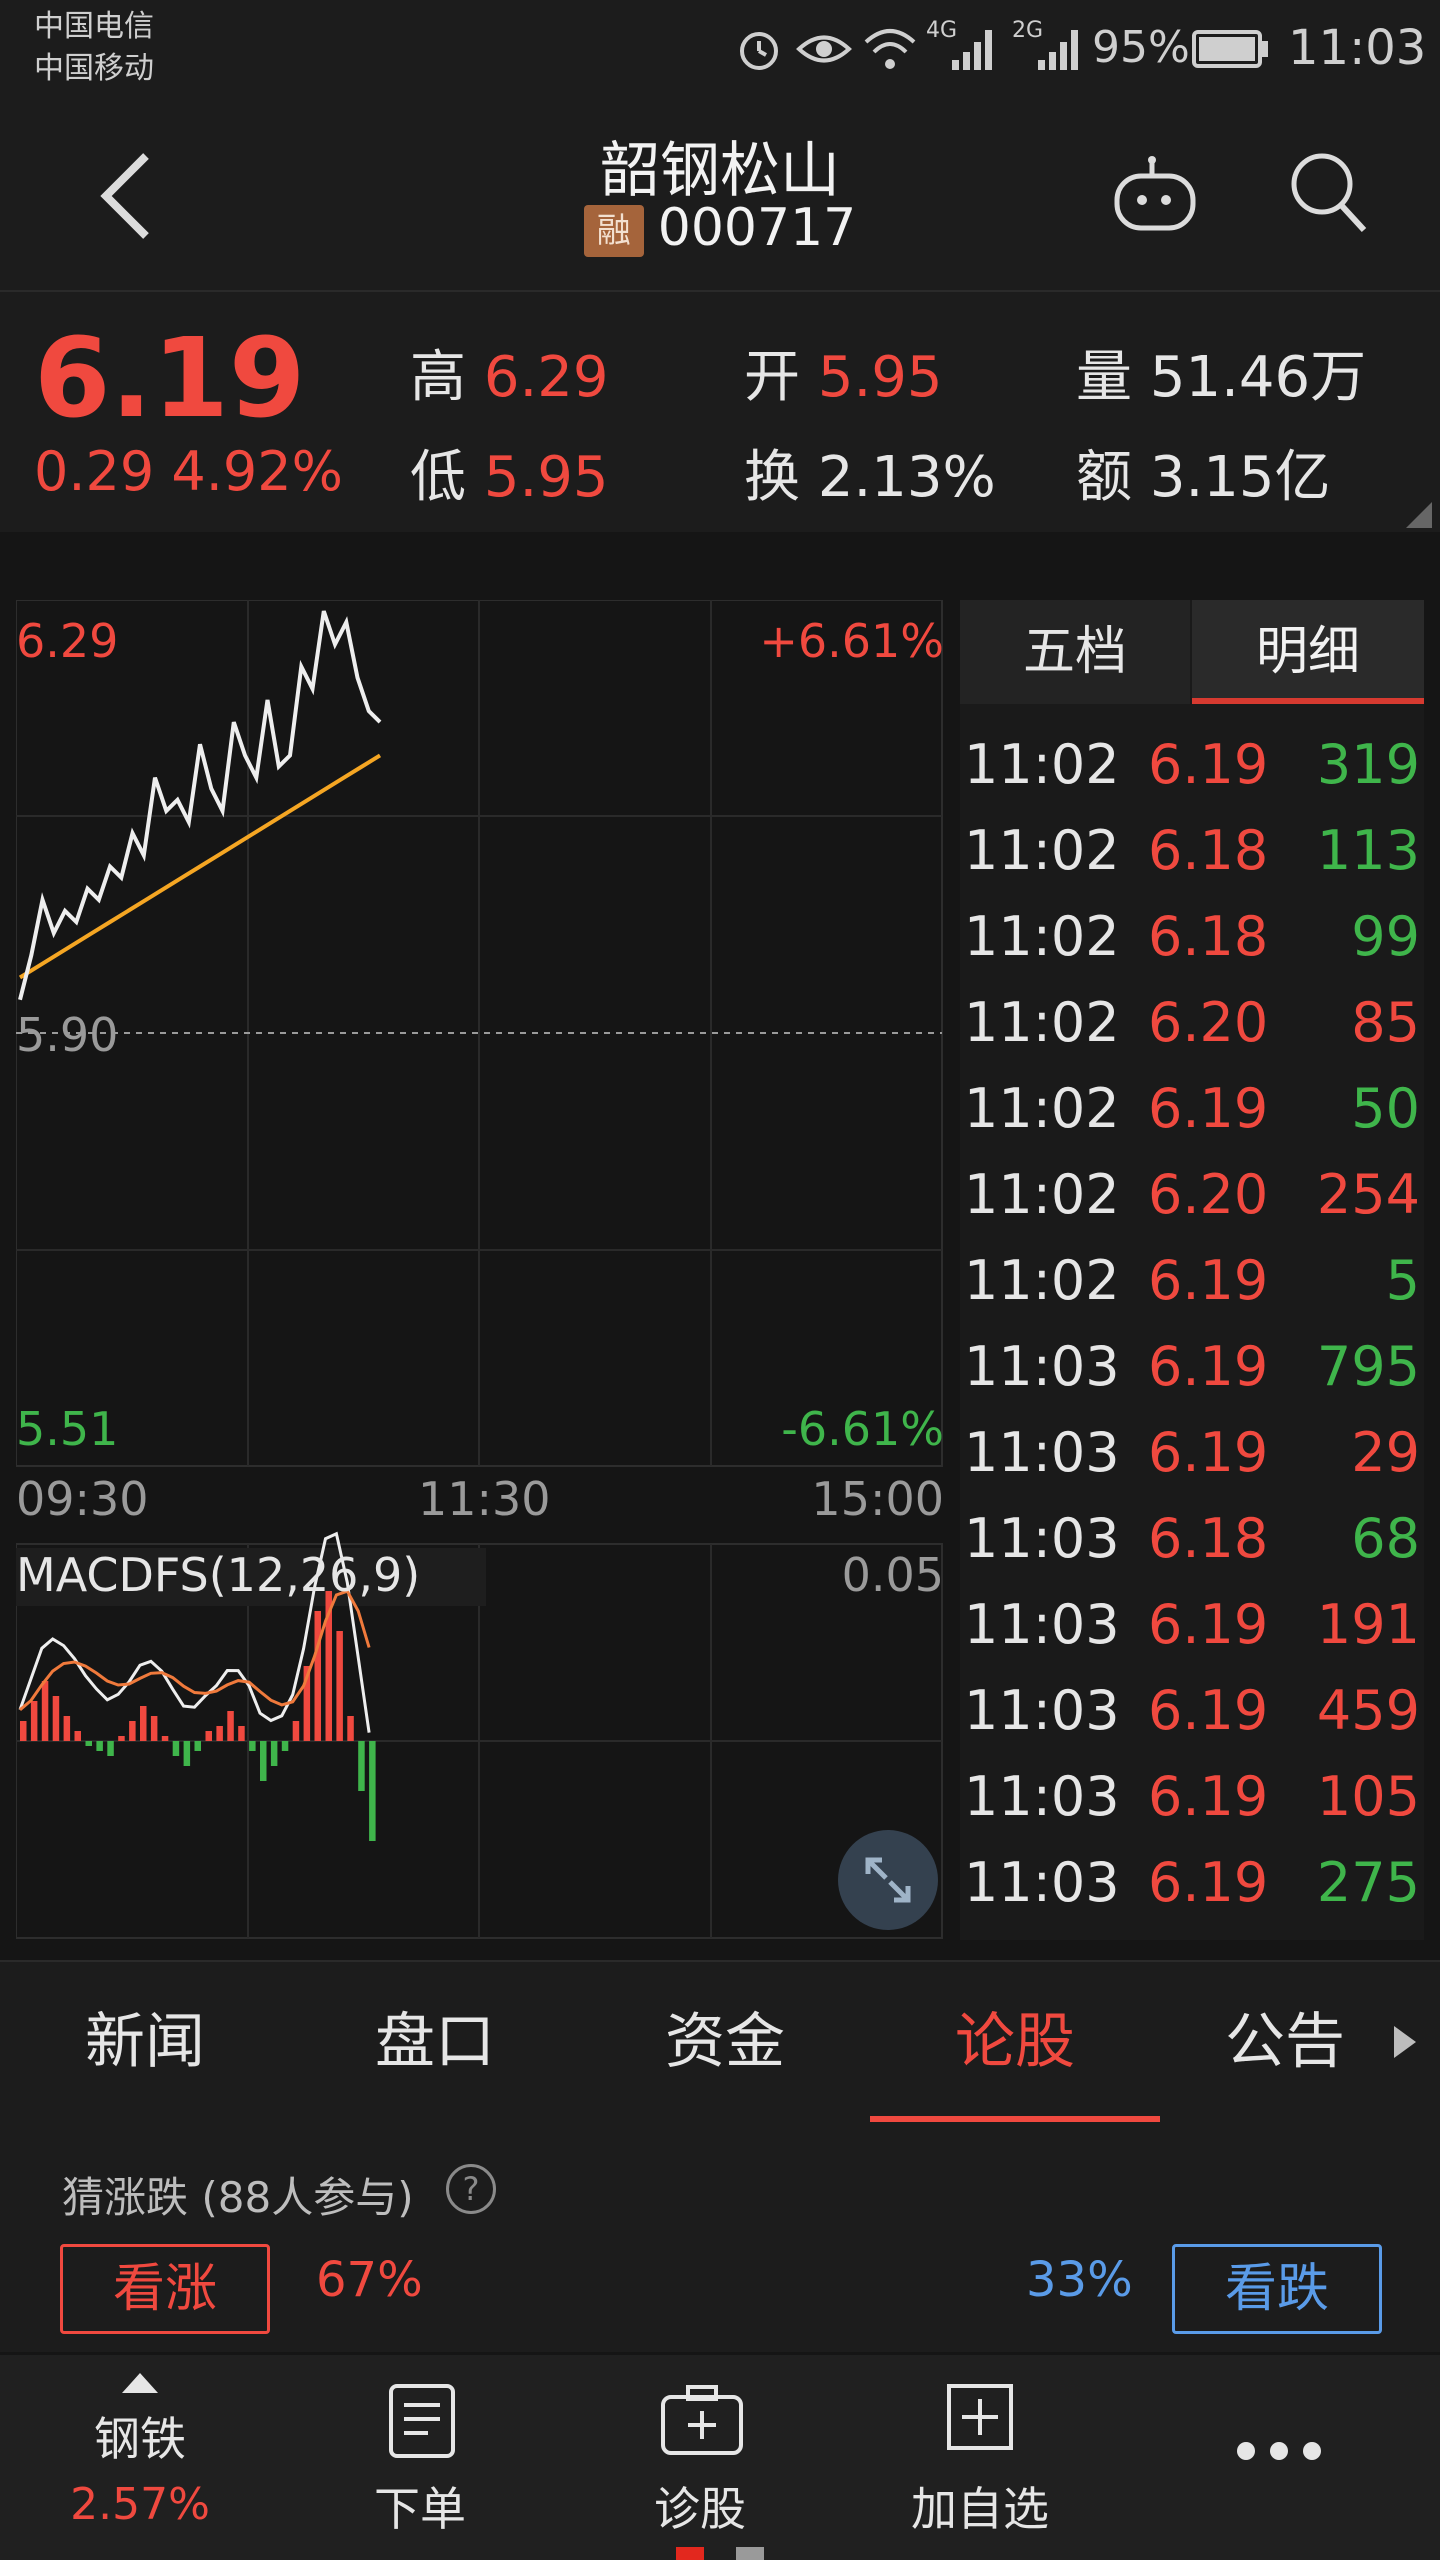  What do you see at coordinates (1157, 196) in the screenshot?
I see `robot-icon` at bounding box center [1157, 196].